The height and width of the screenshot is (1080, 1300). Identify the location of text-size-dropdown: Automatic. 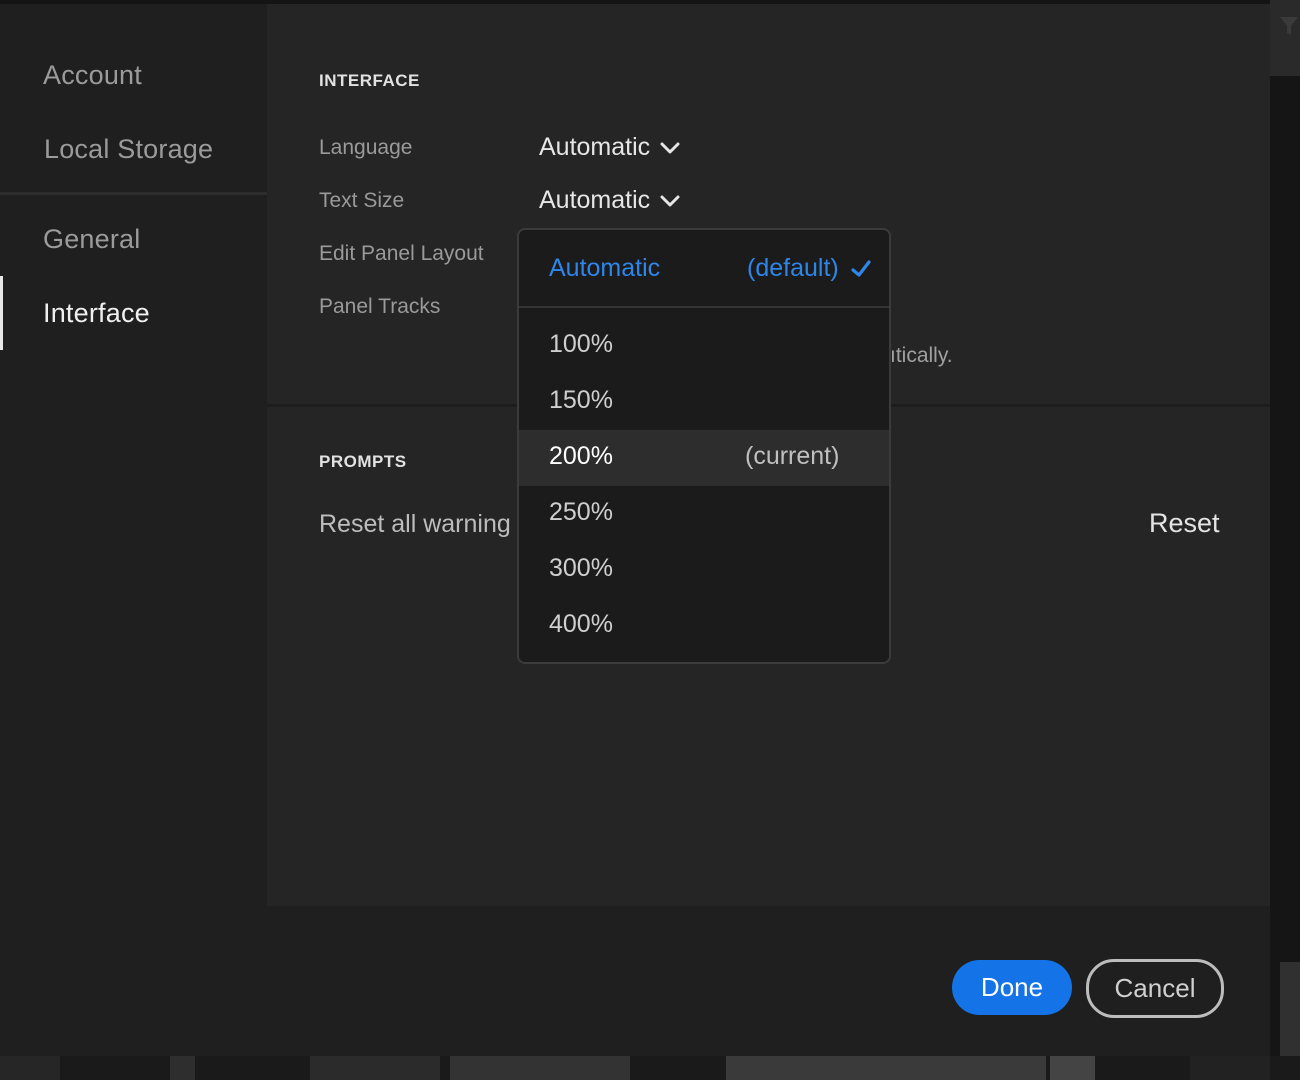
(609, 200).